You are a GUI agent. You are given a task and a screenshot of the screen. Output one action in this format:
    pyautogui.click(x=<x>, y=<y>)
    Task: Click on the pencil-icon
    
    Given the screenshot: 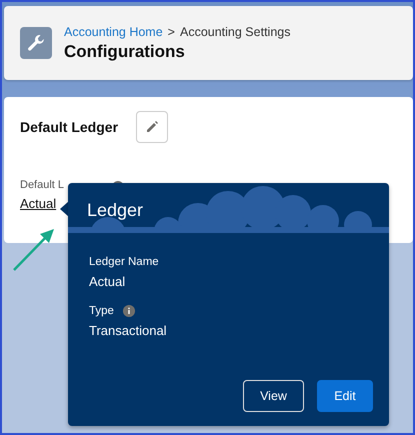 What is the action you would take?
    pyautogui.click(x=152, y=127)
    